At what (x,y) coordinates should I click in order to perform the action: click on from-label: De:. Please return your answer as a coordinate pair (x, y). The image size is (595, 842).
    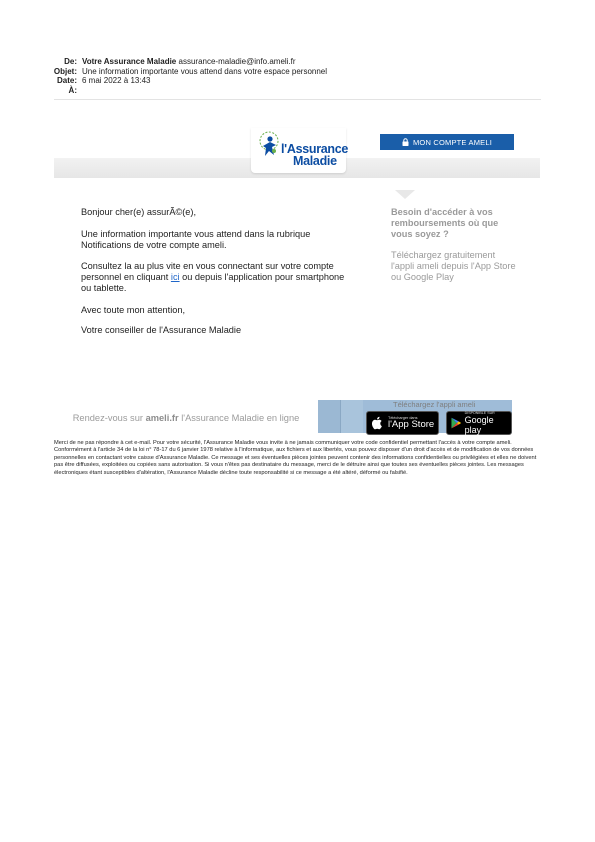
    Looking at the image, I should click on (70, 61).